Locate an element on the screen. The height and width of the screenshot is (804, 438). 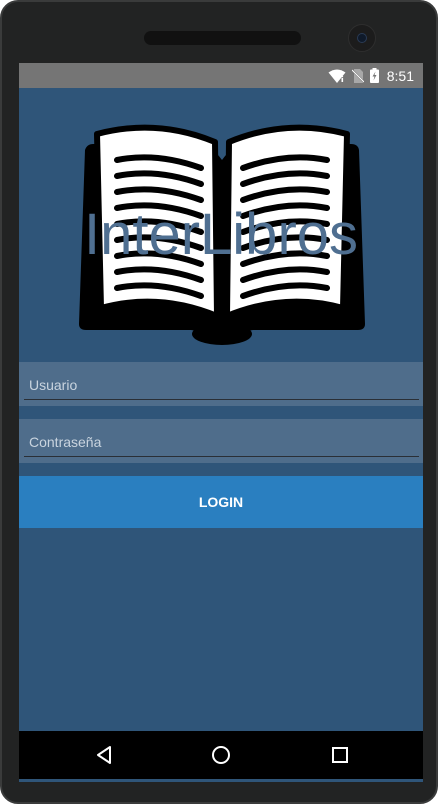
app-title: InterLibros is located at coordinates (221, 234).